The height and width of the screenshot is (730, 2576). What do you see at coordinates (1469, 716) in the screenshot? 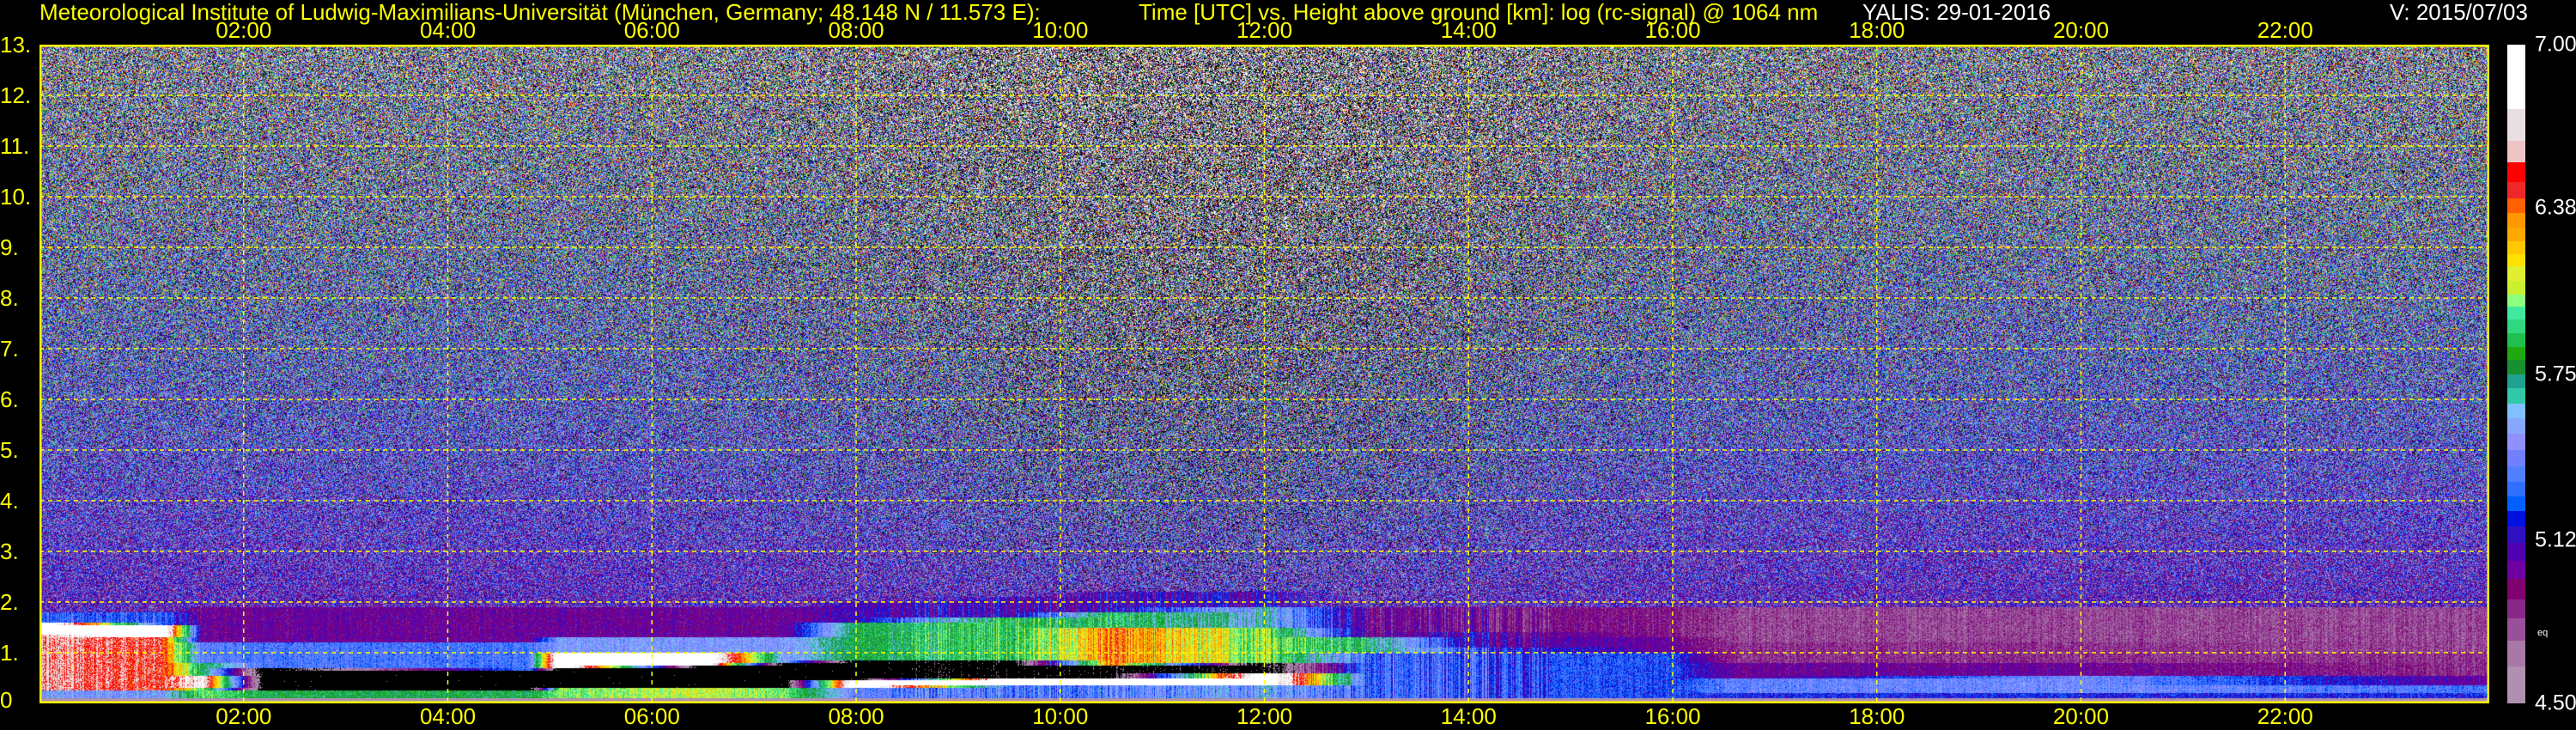
I see `x-tick-label-bottom: 14:00` at bounding box center [1469, 716].